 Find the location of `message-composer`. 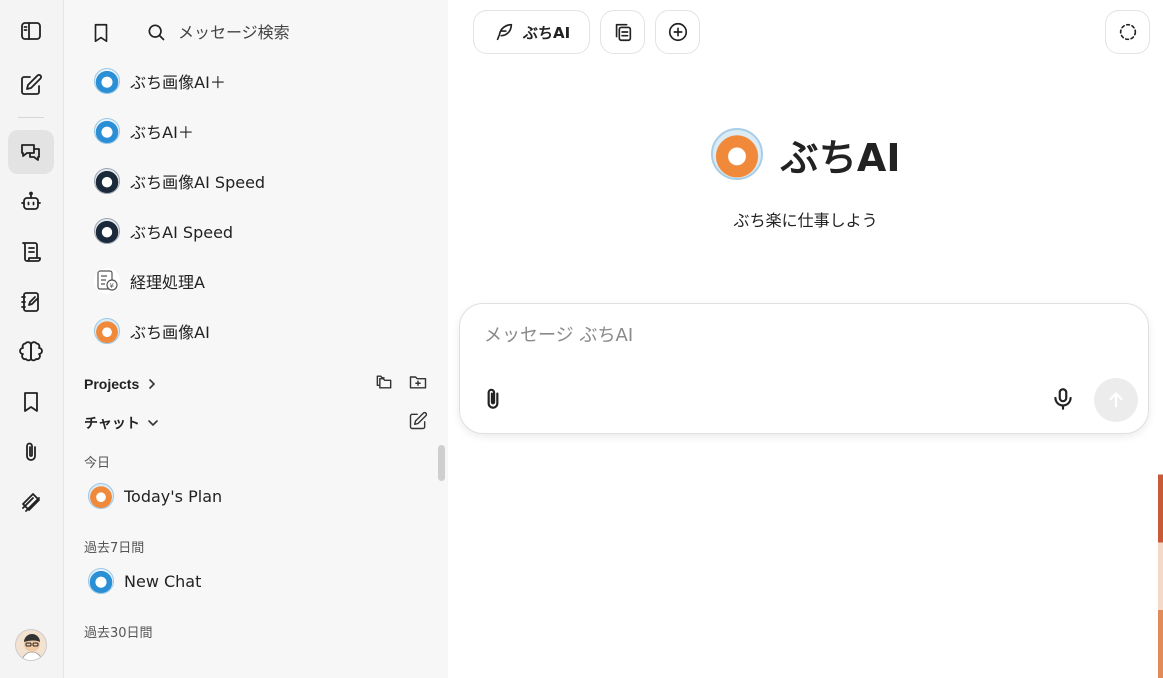

message-composer is located at coordinates (804, 368).